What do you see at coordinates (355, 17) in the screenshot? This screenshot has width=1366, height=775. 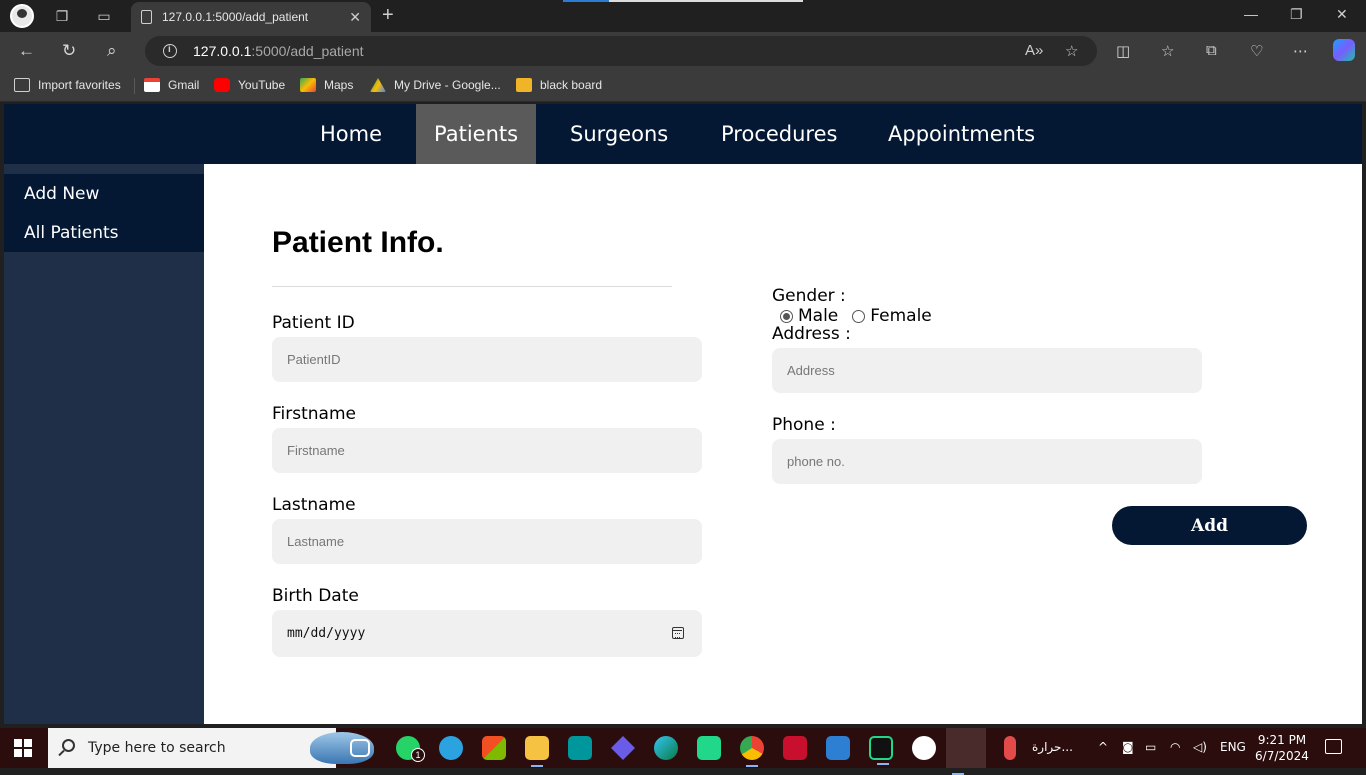 I see `close-tab-icon: ✕` at bounding box center [355, 17].